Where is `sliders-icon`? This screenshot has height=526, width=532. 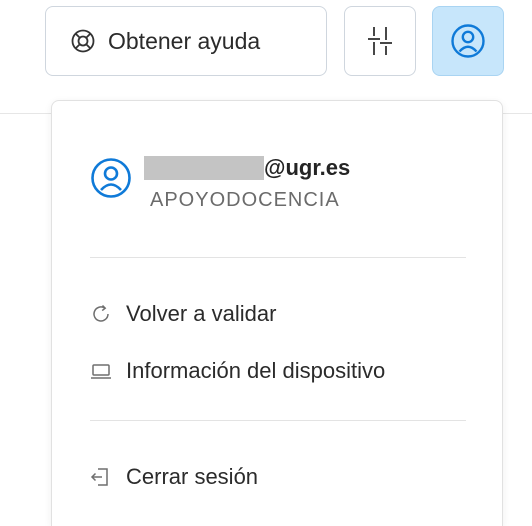 sliders-icon is located at coordinates (380, 41).